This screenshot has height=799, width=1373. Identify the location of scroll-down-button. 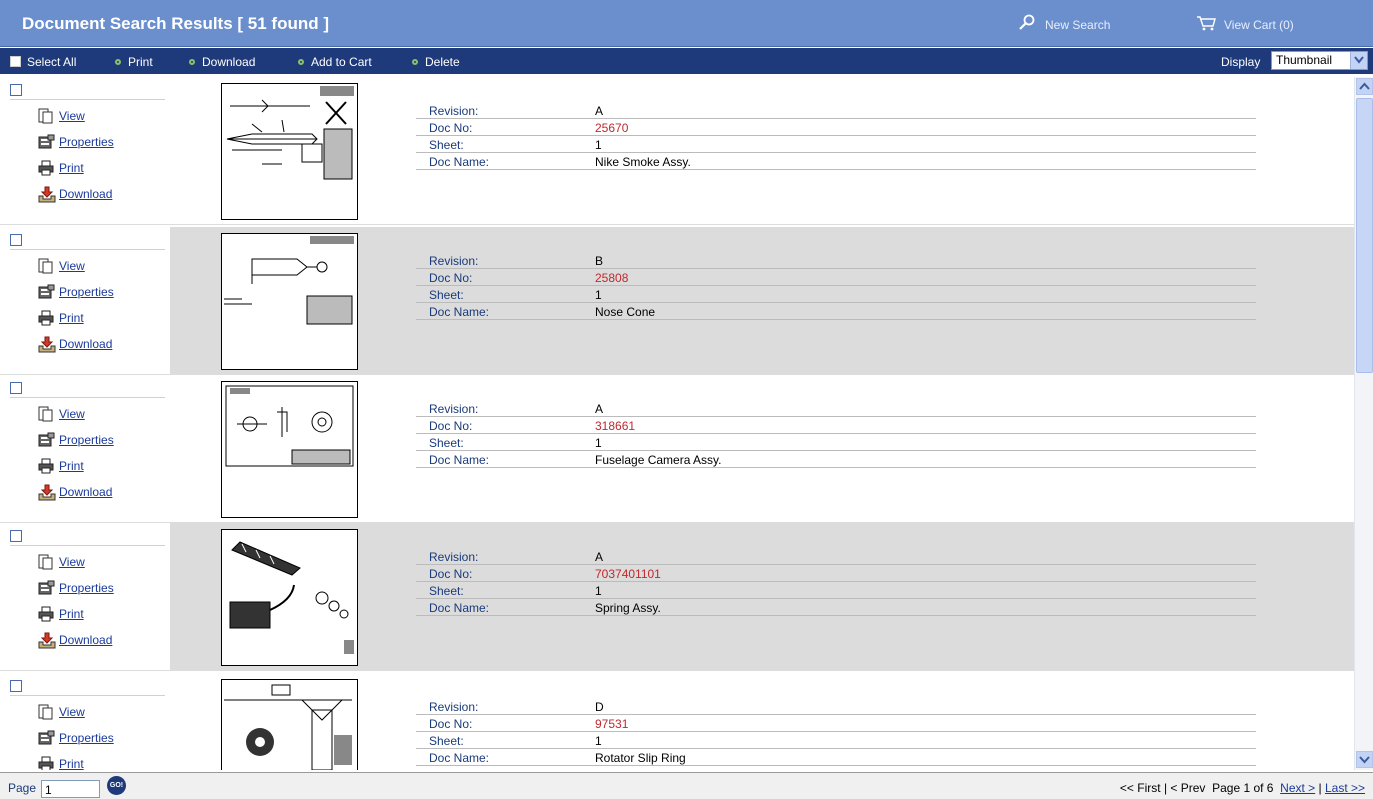
(1364, 759).